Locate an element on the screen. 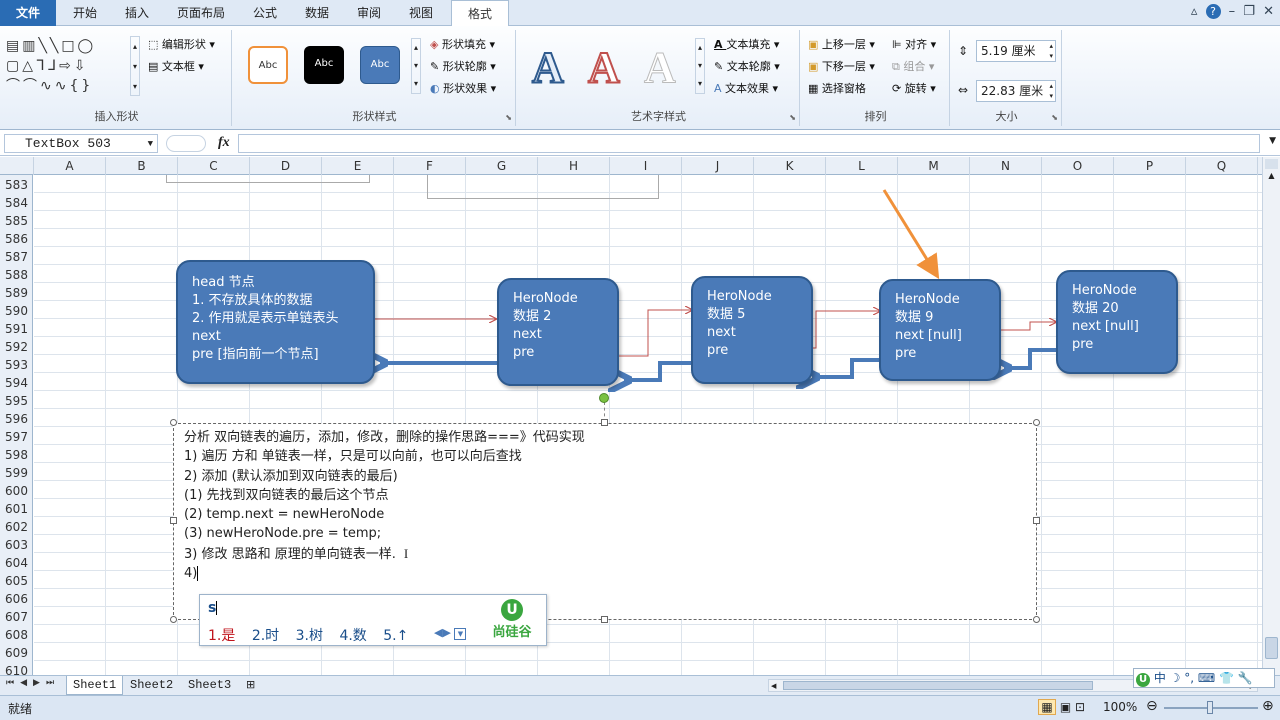 The width and height of the screenshot is (1280, 720). align-button: ⊫ 对齐 ▾ is located at coordinates (914, 44).